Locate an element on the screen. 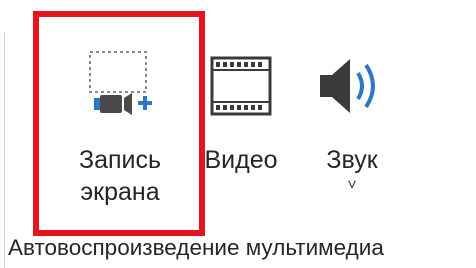 This screenshot has width=476, height=268. audio-button: Звук ˅ is located at coordinates (352, 131).